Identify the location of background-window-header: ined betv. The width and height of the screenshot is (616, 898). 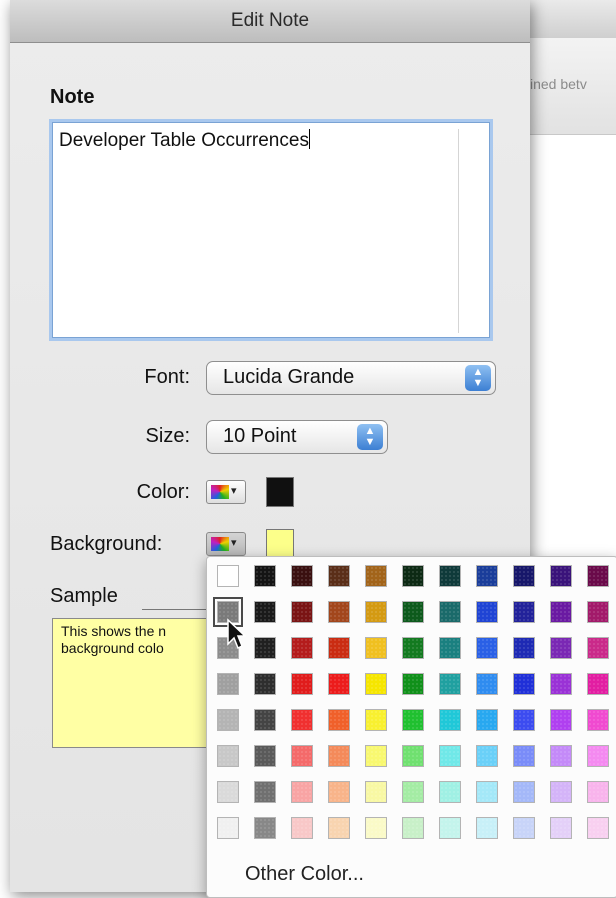
(568, 86).